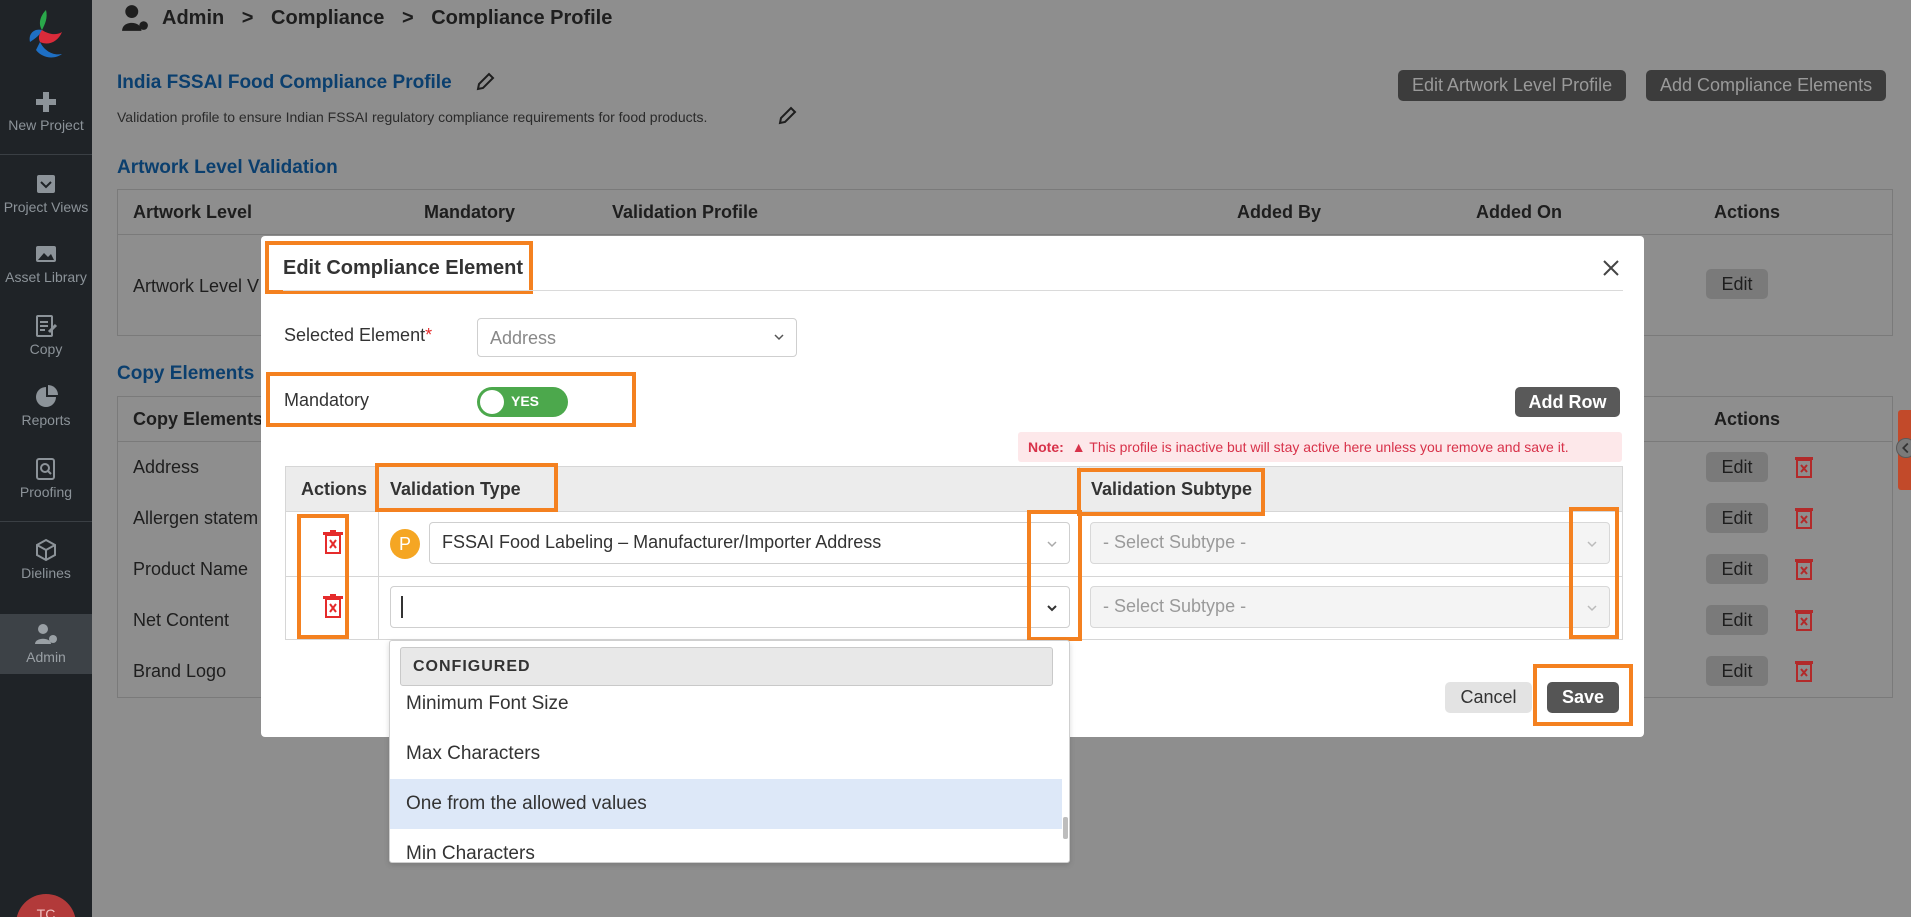  Describe the element at coordinates (46, 492) in the screenshot. I see `sidebar-item-label: Proofing` at that location.